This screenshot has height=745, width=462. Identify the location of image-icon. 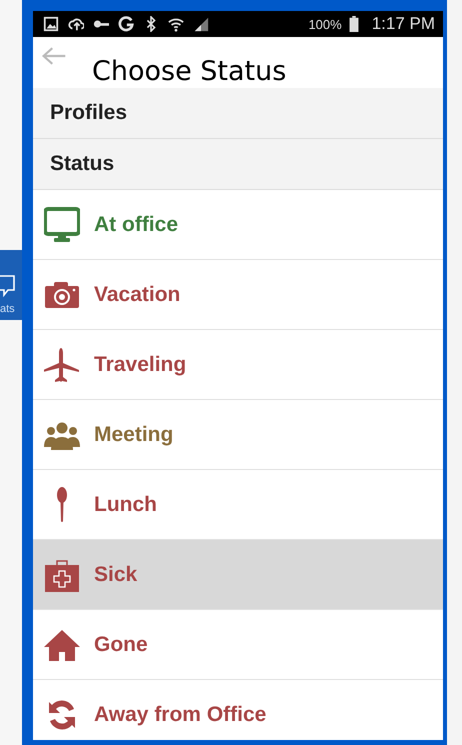
(51, 24).